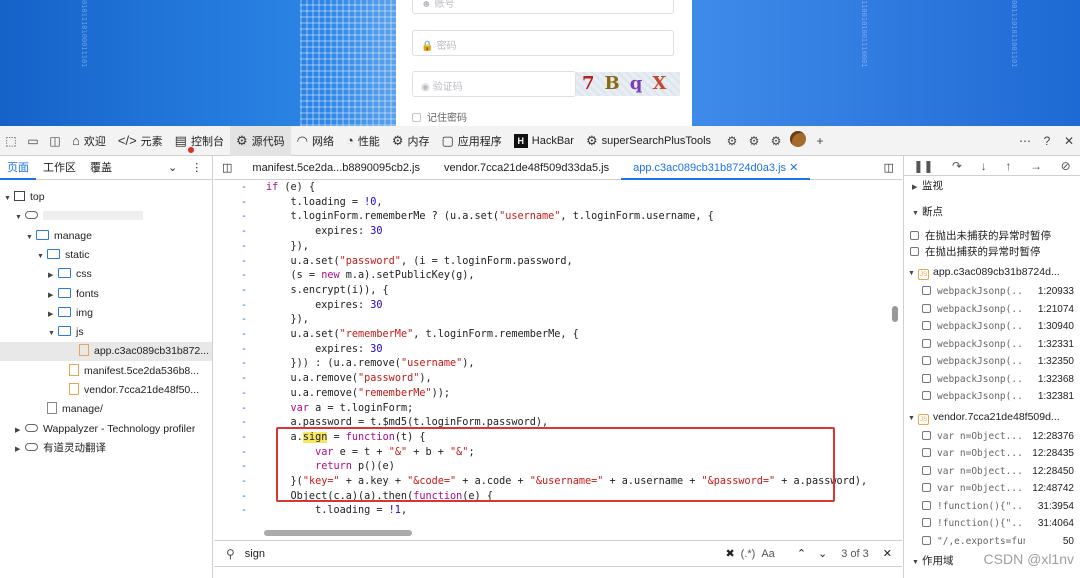 Image resolution: width=1080 pixels, height=578 pixels. I want to click on tab-page: 页面, so click(18, 168).